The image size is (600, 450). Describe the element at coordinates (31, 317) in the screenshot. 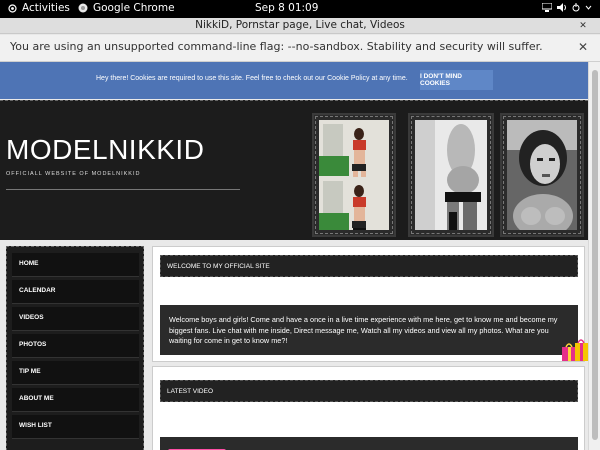

I see `menu-label: VIDEOS` at that location.